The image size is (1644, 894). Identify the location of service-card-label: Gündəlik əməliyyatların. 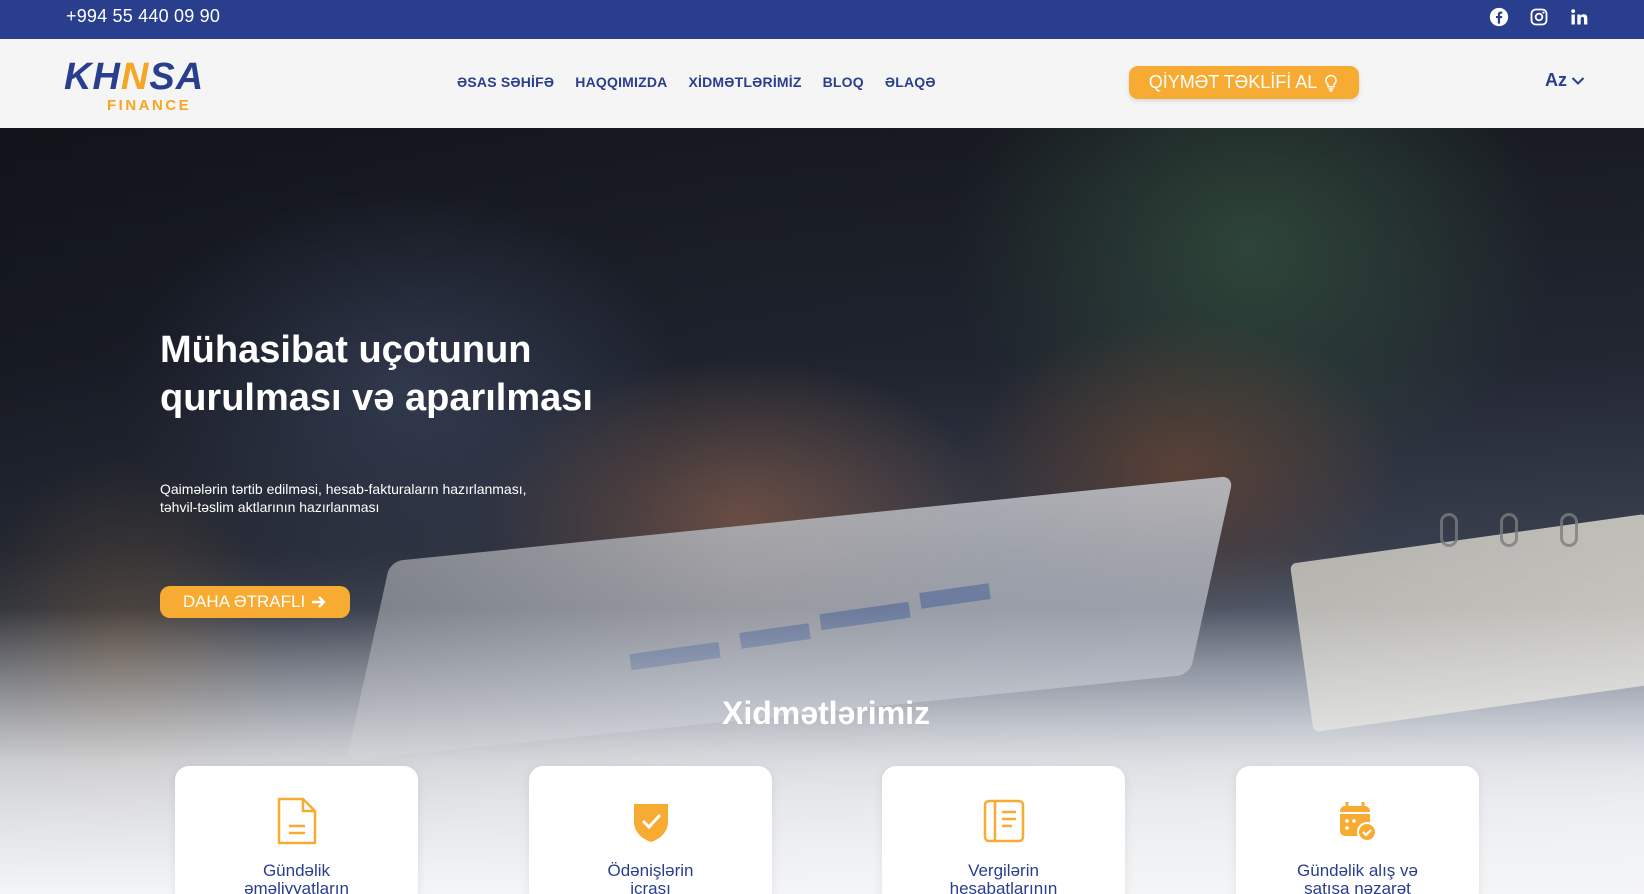
(296, 877).